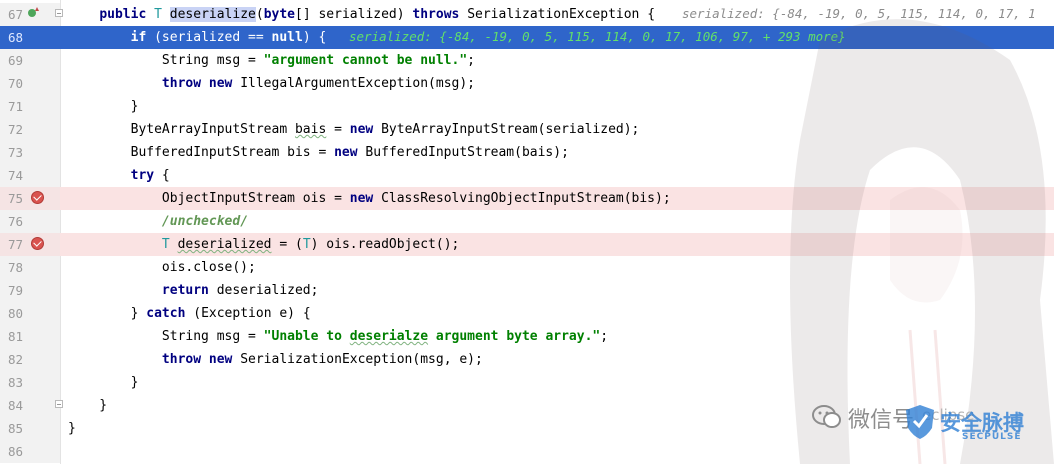 The width and height of the screenshot is (1054, 464). Describe the element at coordinates (30, 313) in the screenshot. I see `gutter: 80` at that location.